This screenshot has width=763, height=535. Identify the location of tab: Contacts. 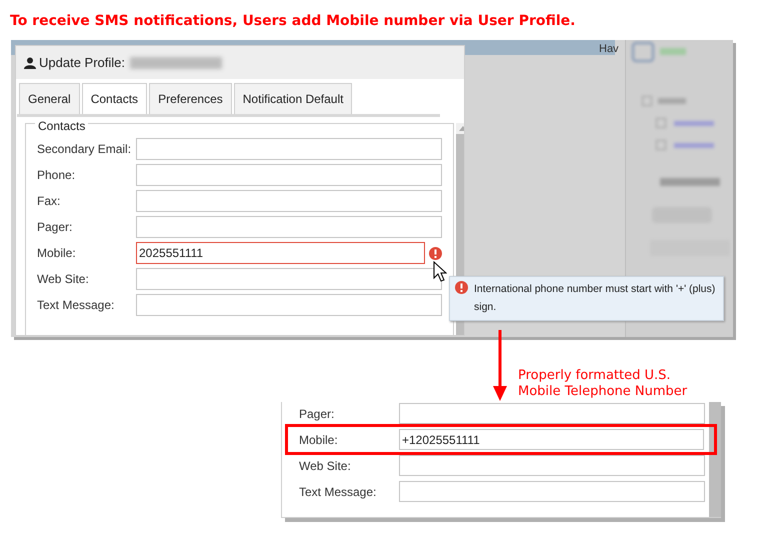
(115, 98).